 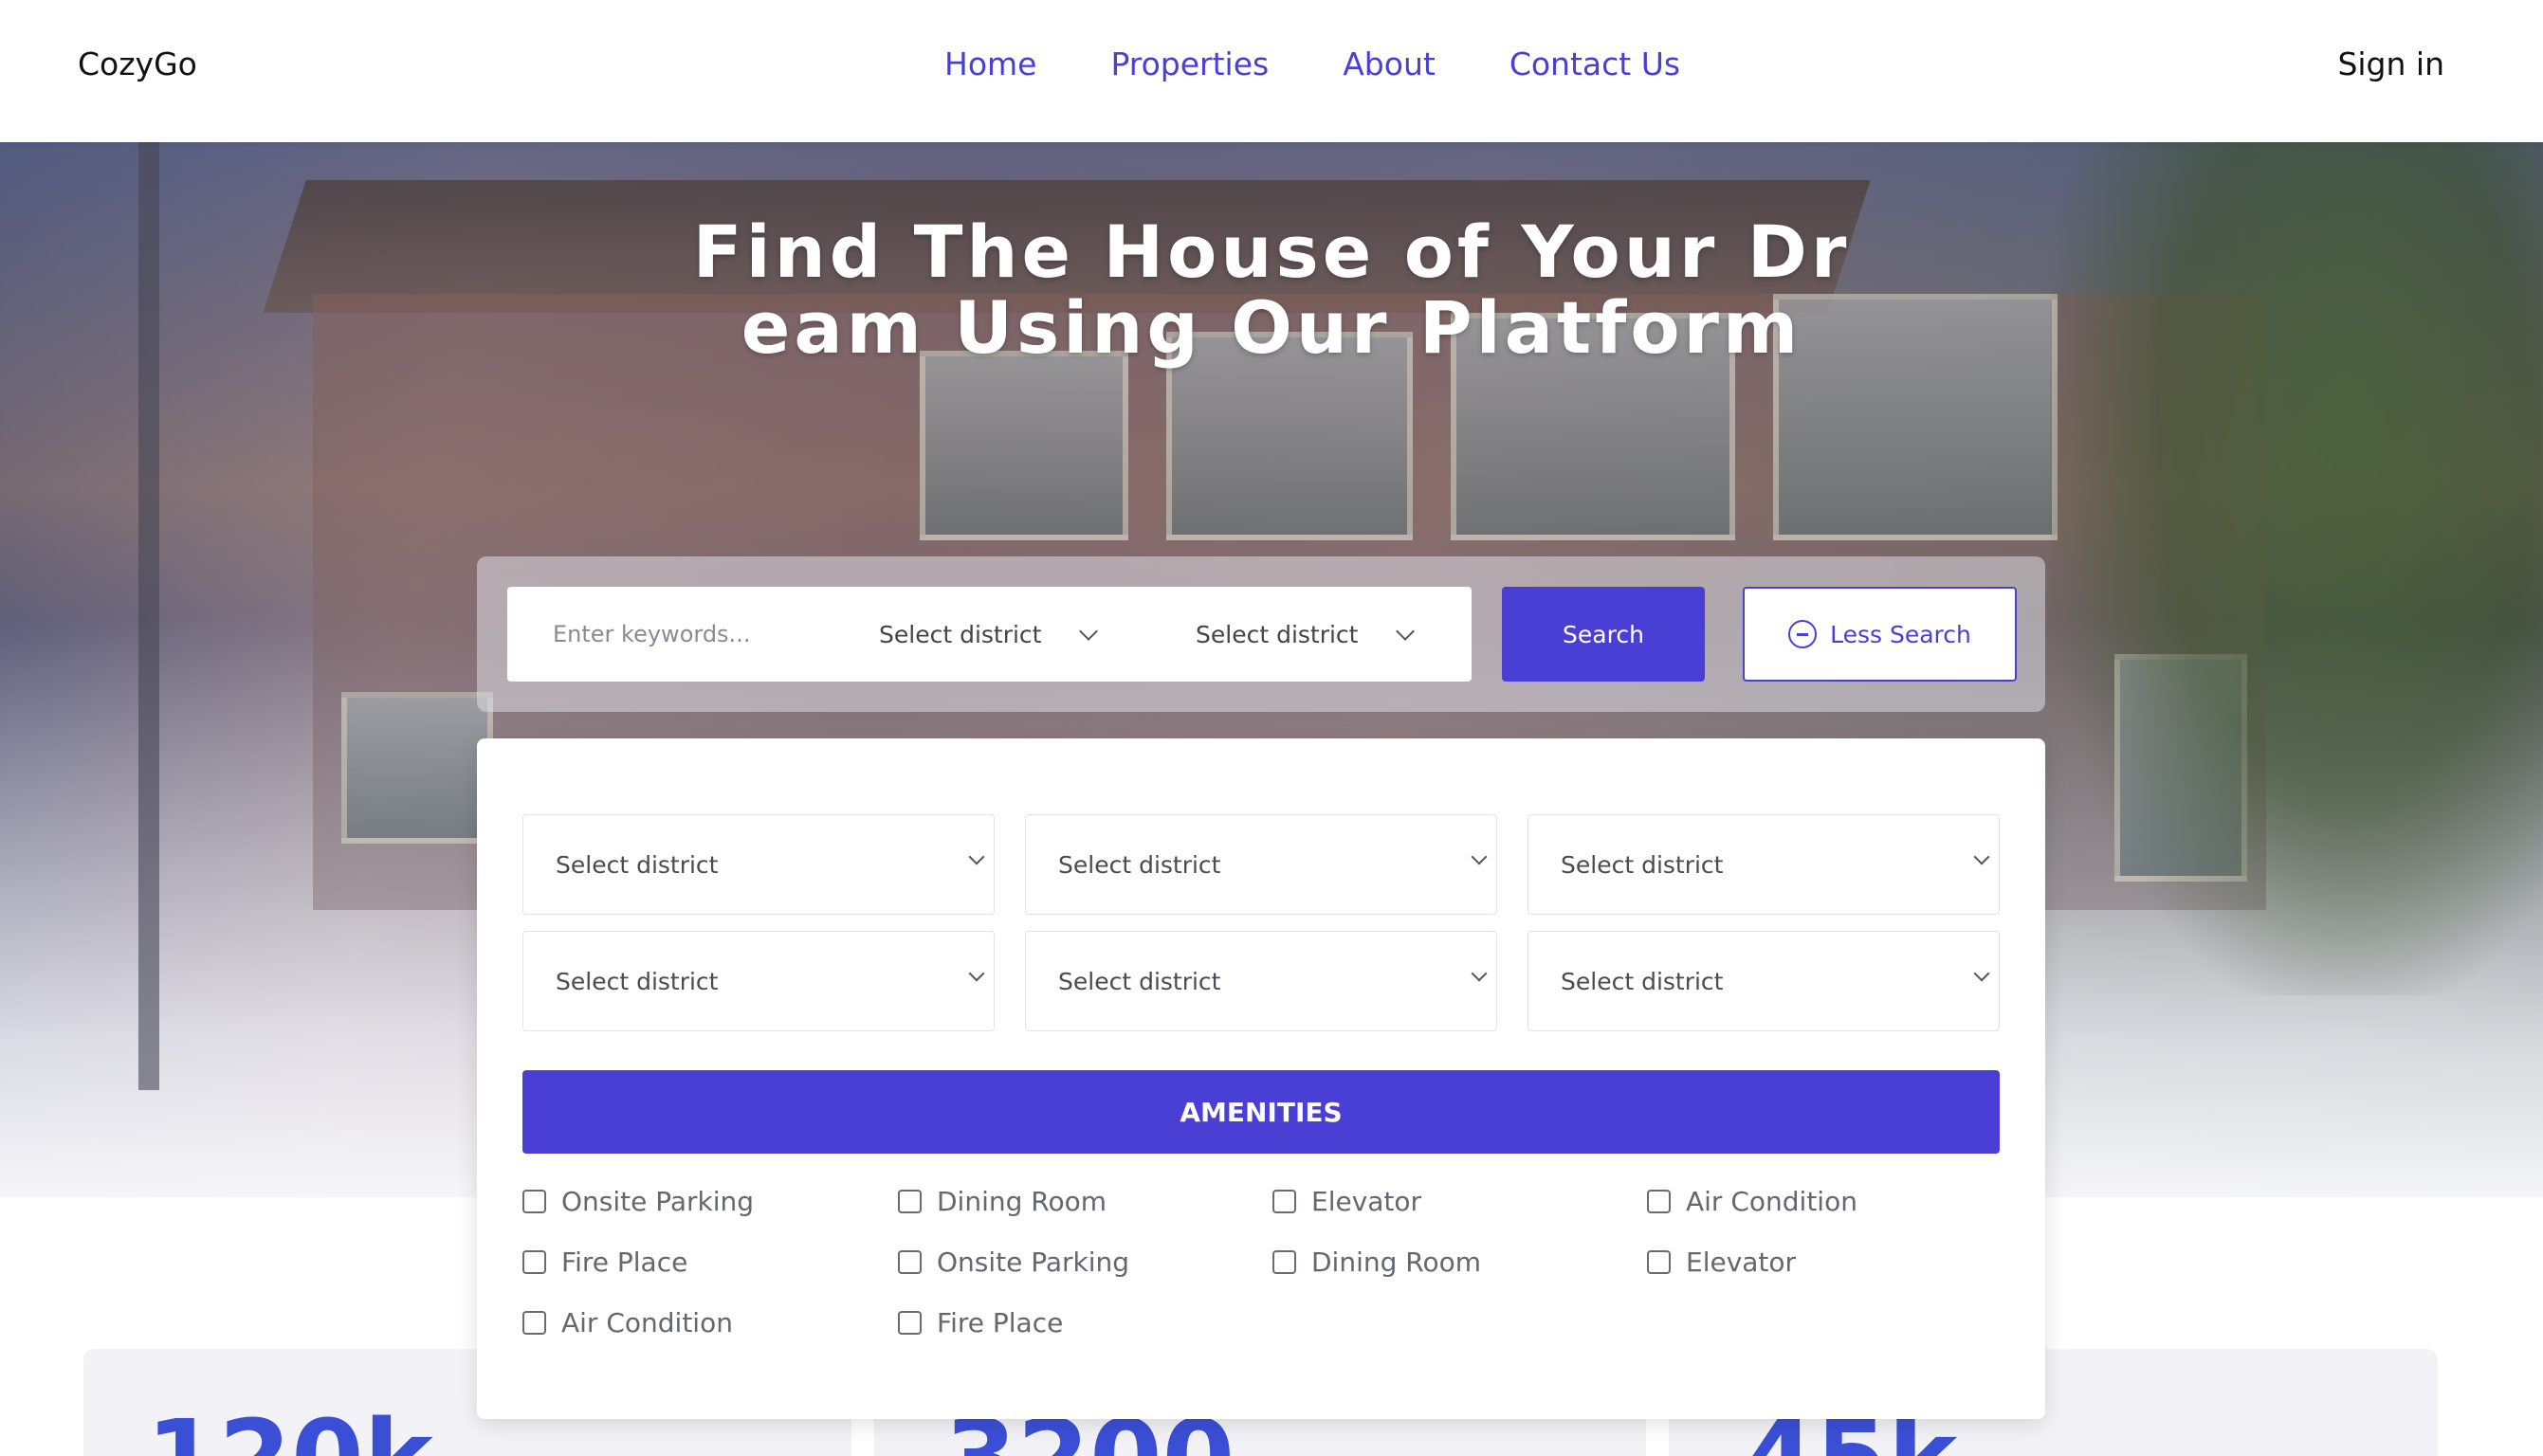 What do you see at coordinates (1271, 251) in the screenshot?
I see `hero-title-line-1: Find The House of Your Dr` at bounding box center [1271, 251].